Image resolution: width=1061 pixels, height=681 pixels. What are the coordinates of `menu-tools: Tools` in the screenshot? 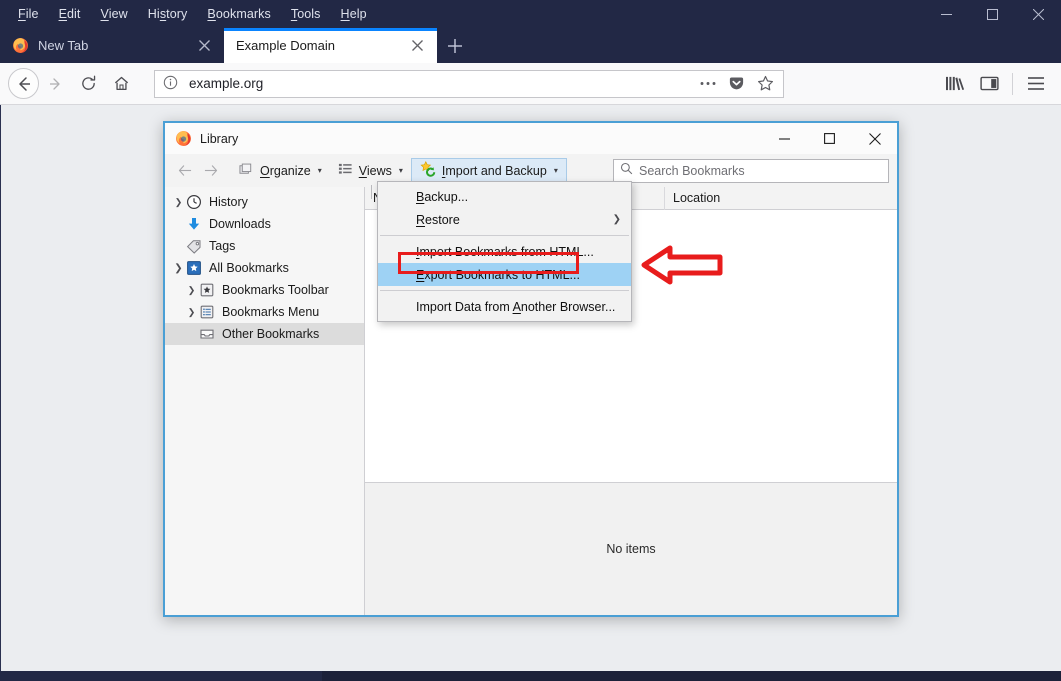 It's located at (306, 14).